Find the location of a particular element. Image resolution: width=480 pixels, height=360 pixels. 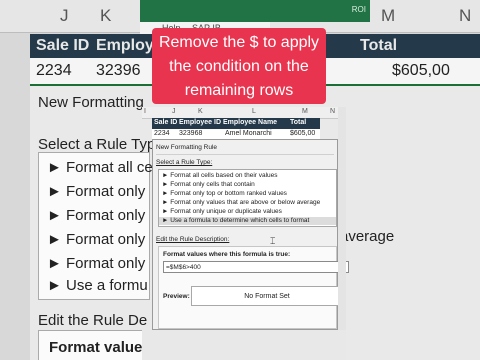

callout-line: Remove the $ to apply is located at coordinates (239, 42).